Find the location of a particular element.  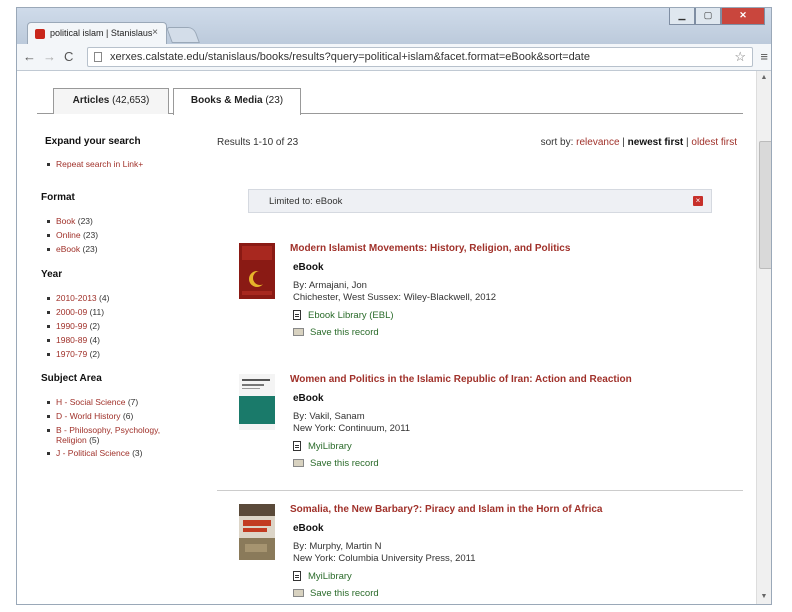

facet-year-item: 1980-89 (4) is located at coordinates (73, 340).